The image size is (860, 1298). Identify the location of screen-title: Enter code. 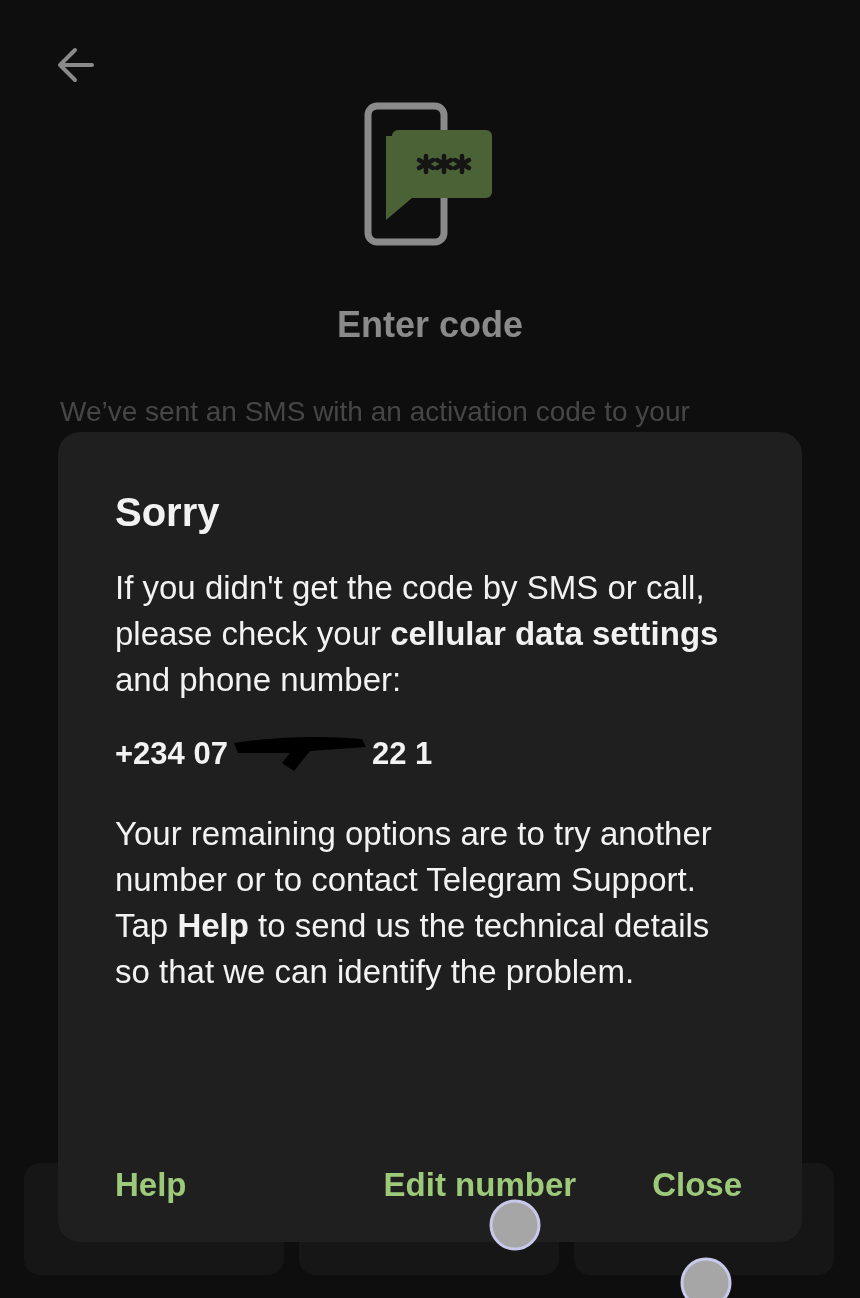
(429, 325).